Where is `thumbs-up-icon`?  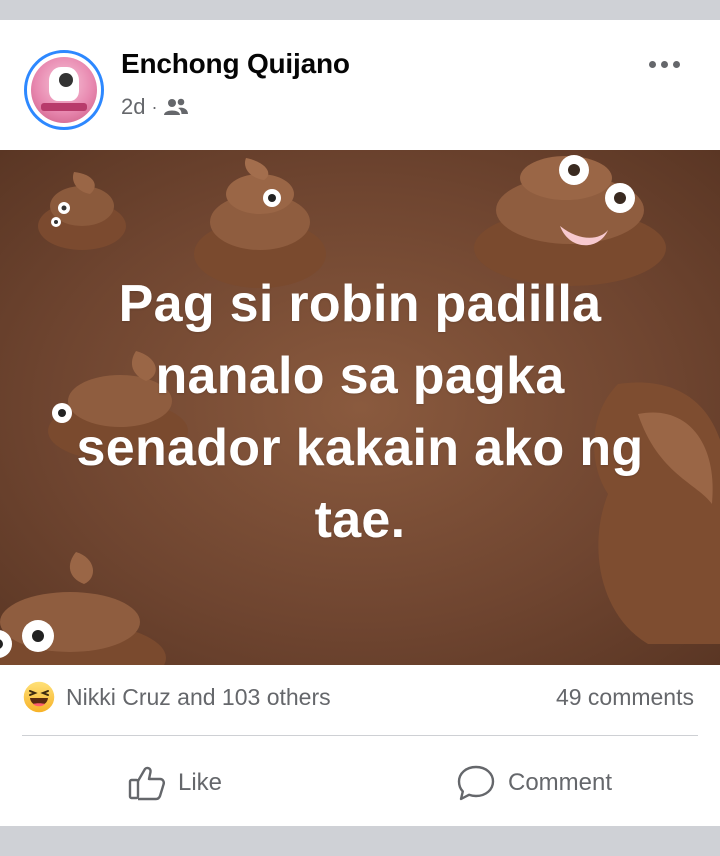 thumbs-up-icon is located at coordinates (146, 783).